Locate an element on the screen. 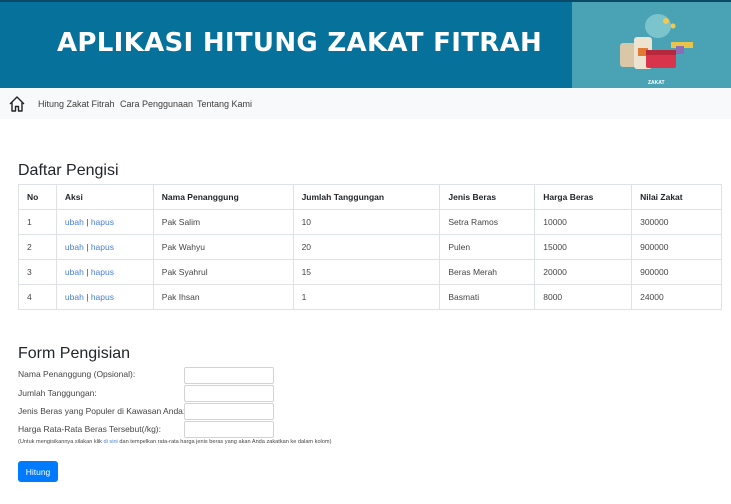  help-note-text-before: (Untuk mengisikannya silakan klik is located at coordinates (61, 442).